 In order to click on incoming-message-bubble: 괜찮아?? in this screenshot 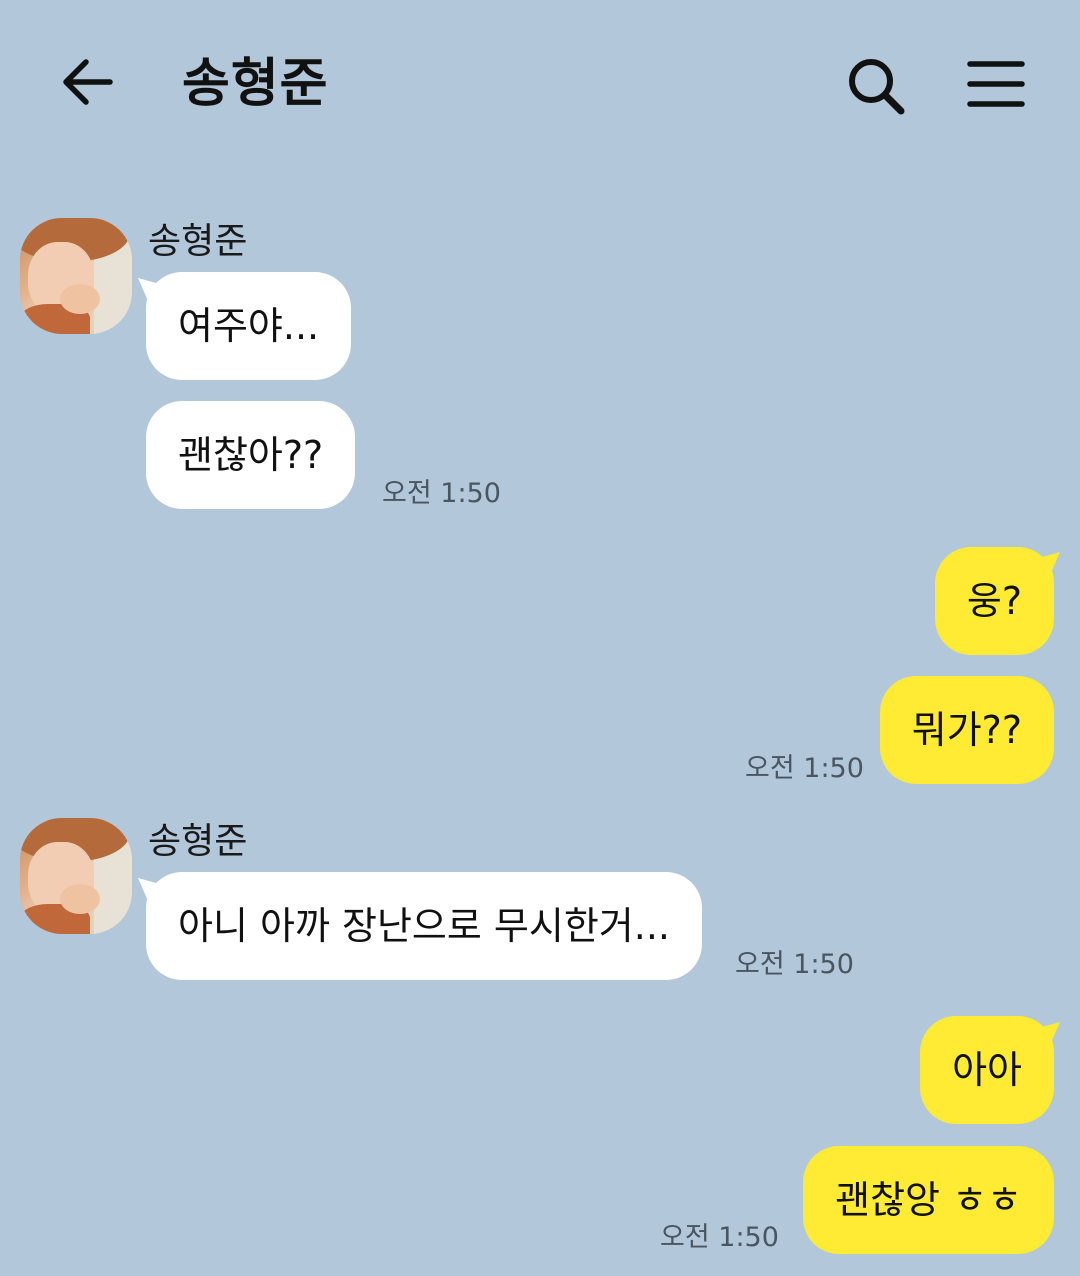, I will do `click(251, 455)`.